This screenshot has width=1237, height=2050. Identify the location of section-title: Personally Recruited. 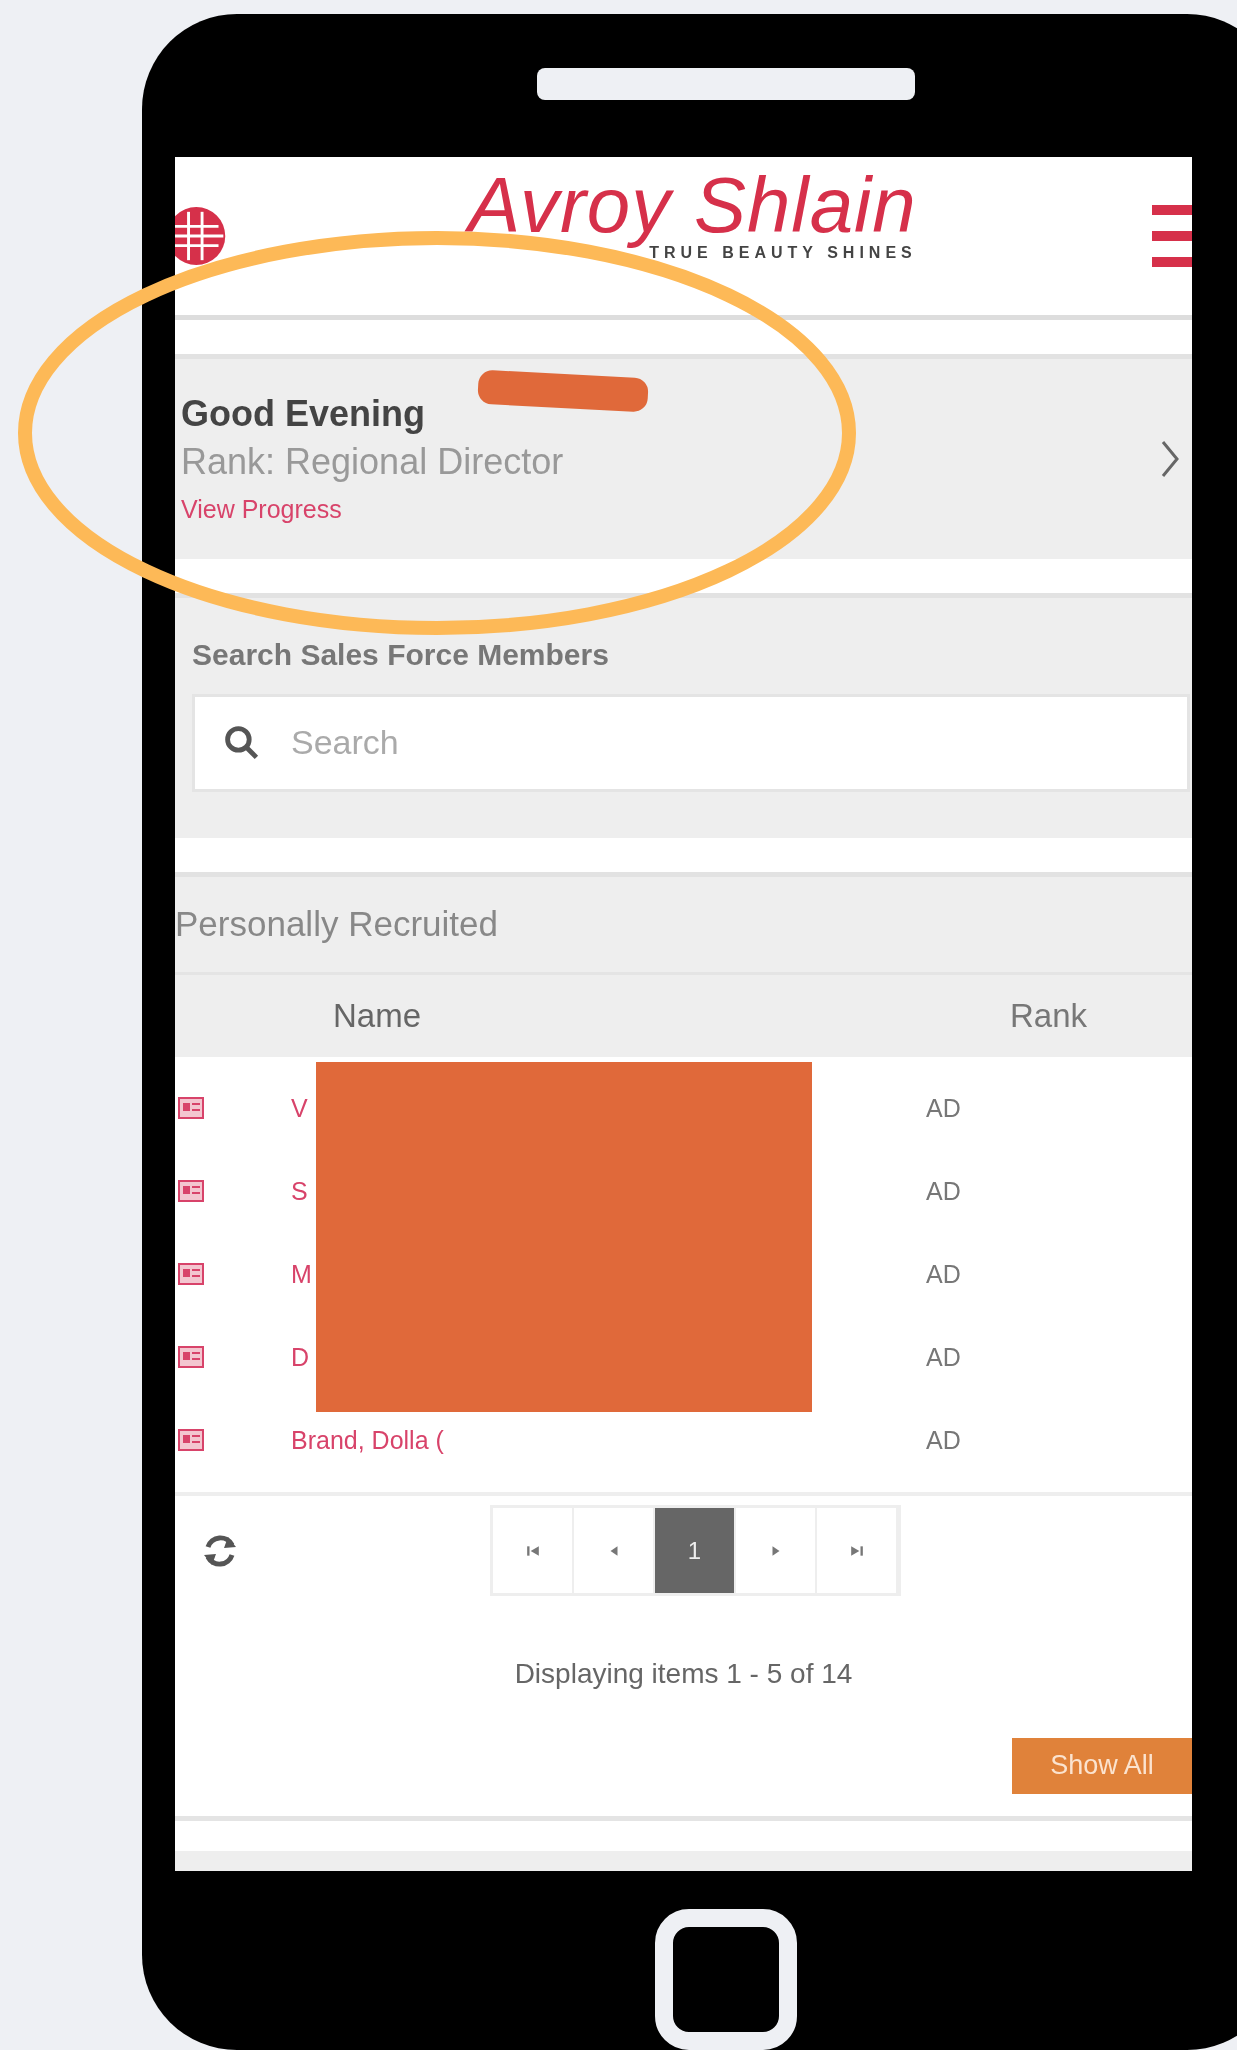
(336, 924).